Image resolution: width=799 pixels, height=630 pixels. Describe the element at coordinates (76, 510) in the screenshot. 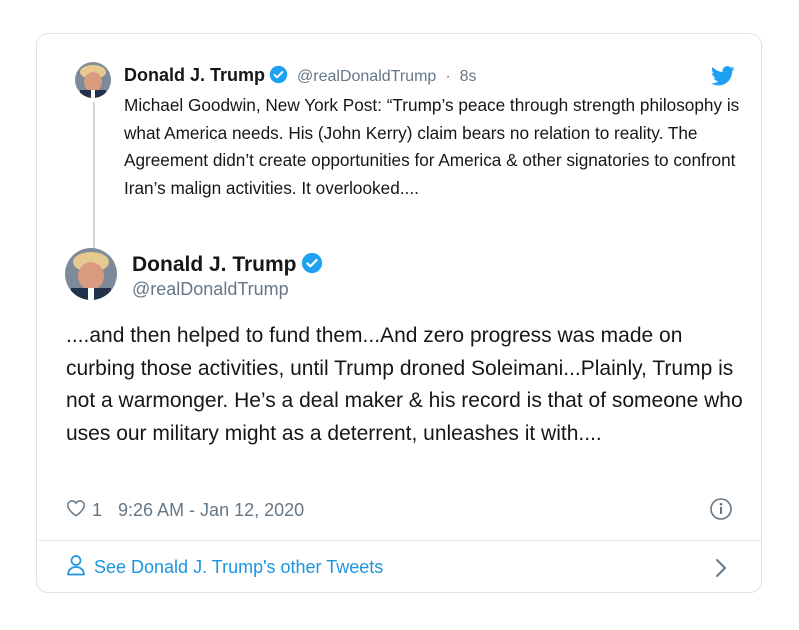

I see `heart-icon` at that location.